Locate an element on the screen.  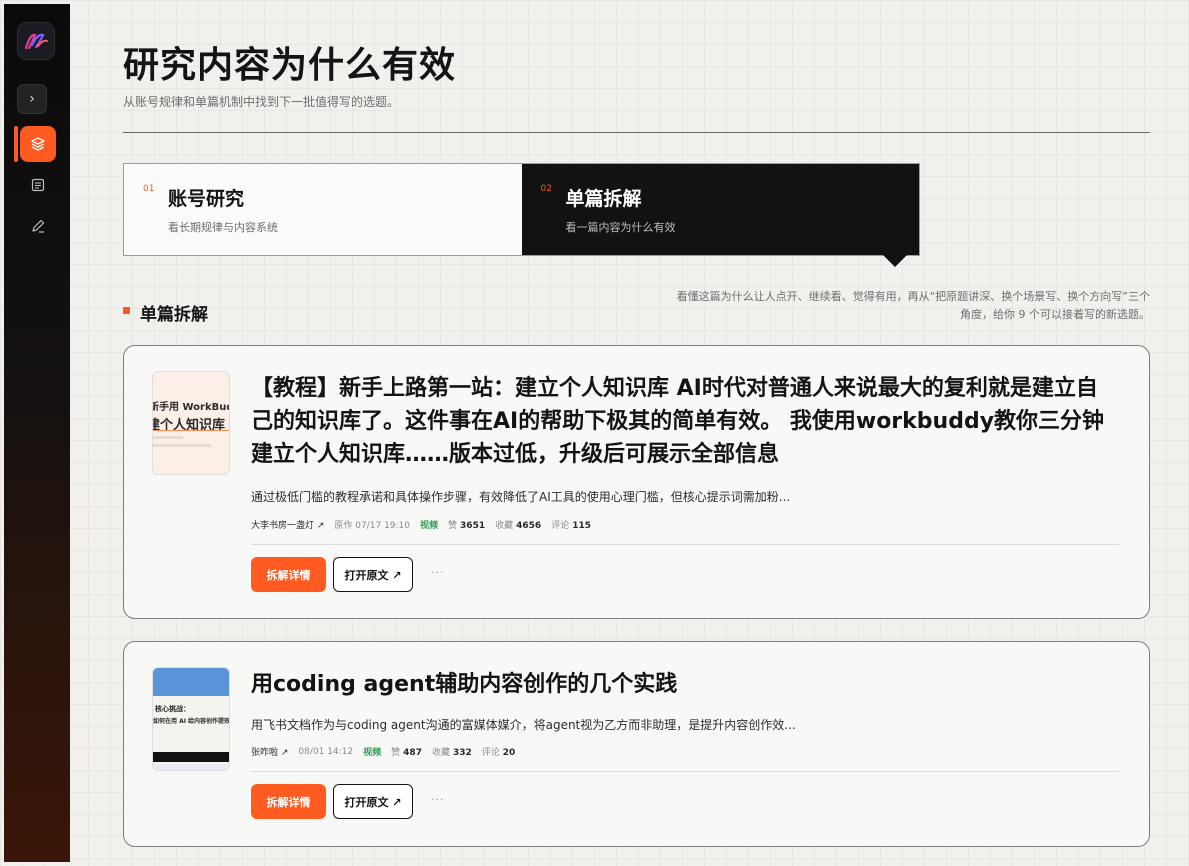
sidebar: › is located at coordinates (37, 433).